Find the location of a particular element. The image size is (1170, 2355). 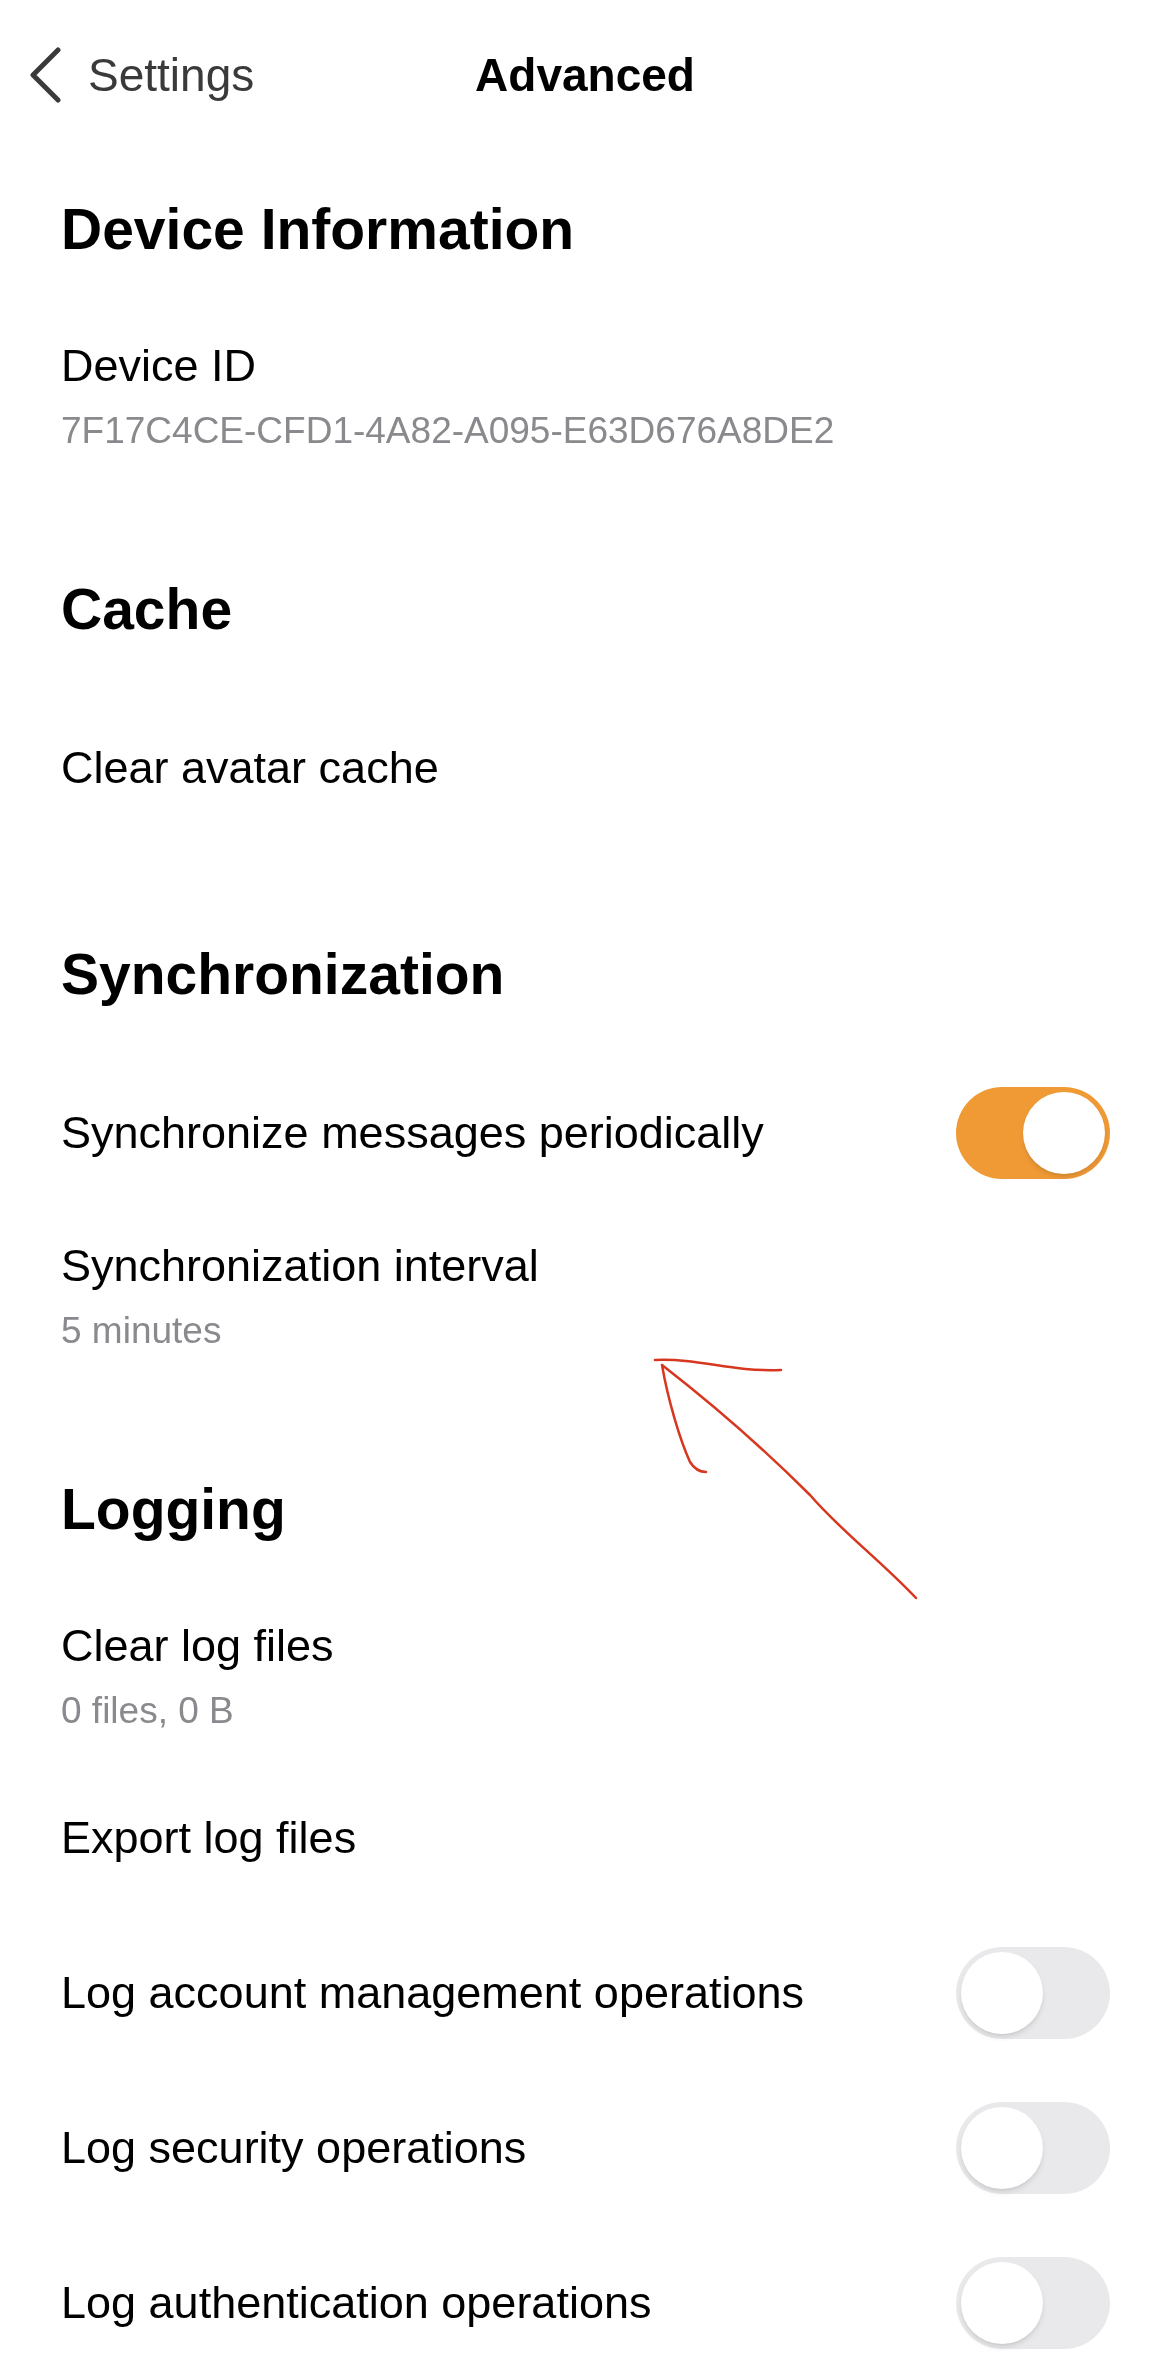

setting-action: Clear avatar cache is located at coordinates (250, 767).